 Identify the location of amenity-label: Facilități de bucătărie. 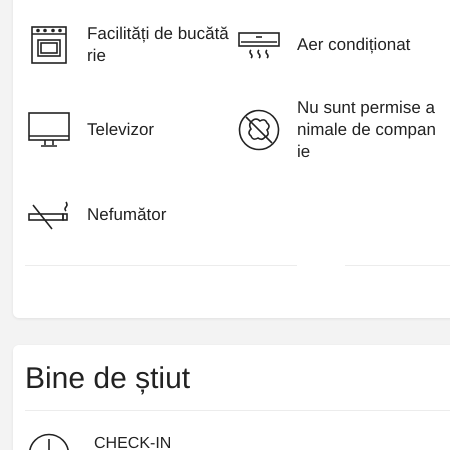
(158, 45).